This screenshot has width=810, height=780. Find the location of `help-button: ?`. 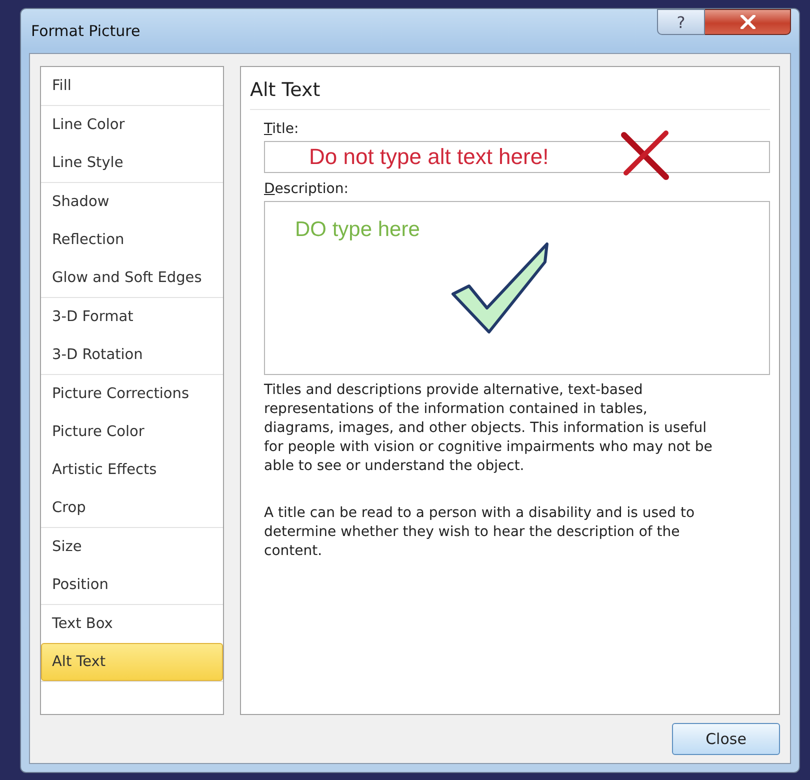

help-button: ? is located at coordinates (681, 22).